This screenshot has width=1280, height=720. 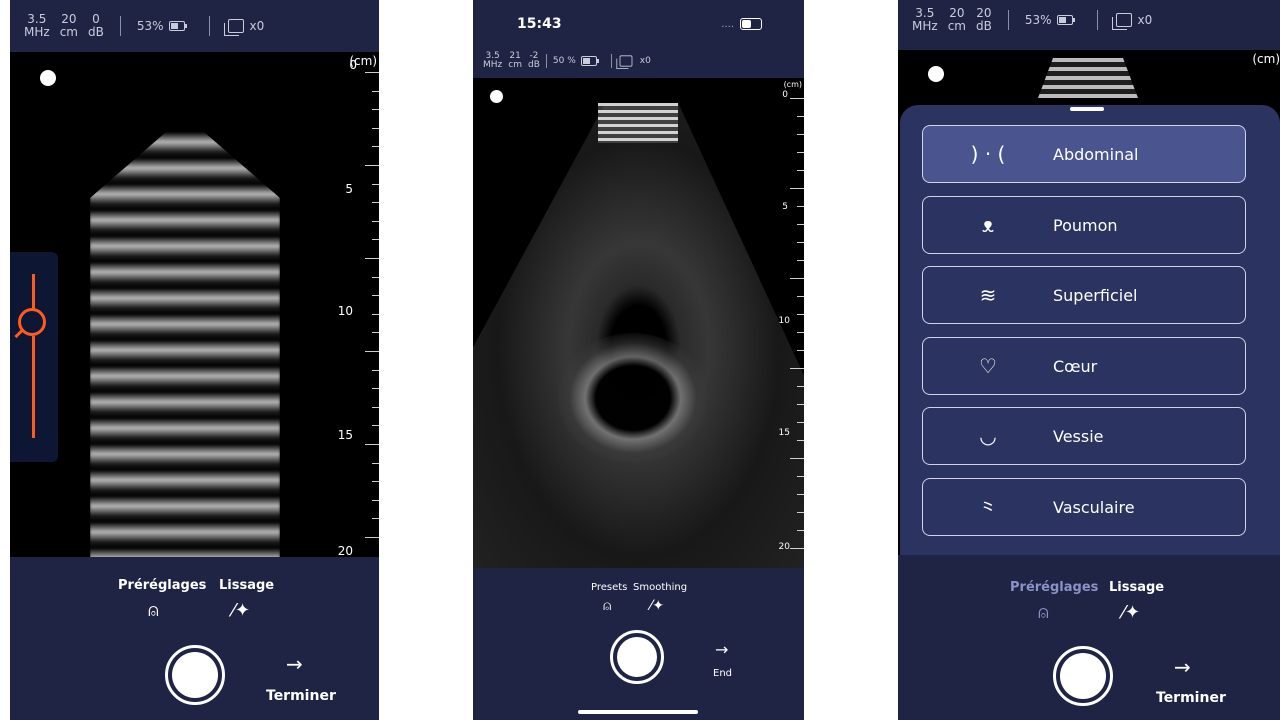 I want to click on gain-knob-handle, so click(x=19, y=333).